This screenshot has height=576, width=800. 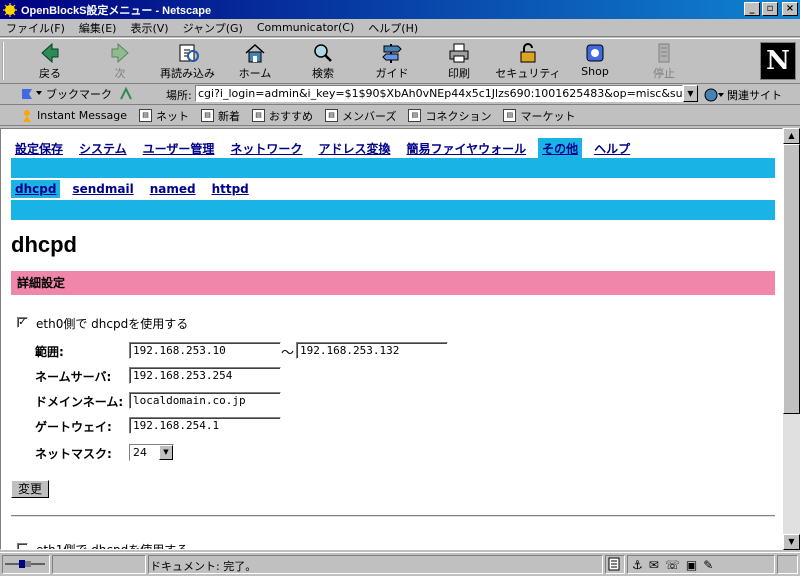 What do you see at coordinates (205, 400) in the screenshot?
I see `domain-name-input: localdomain.co.jp` at bounding box center [205, 400].